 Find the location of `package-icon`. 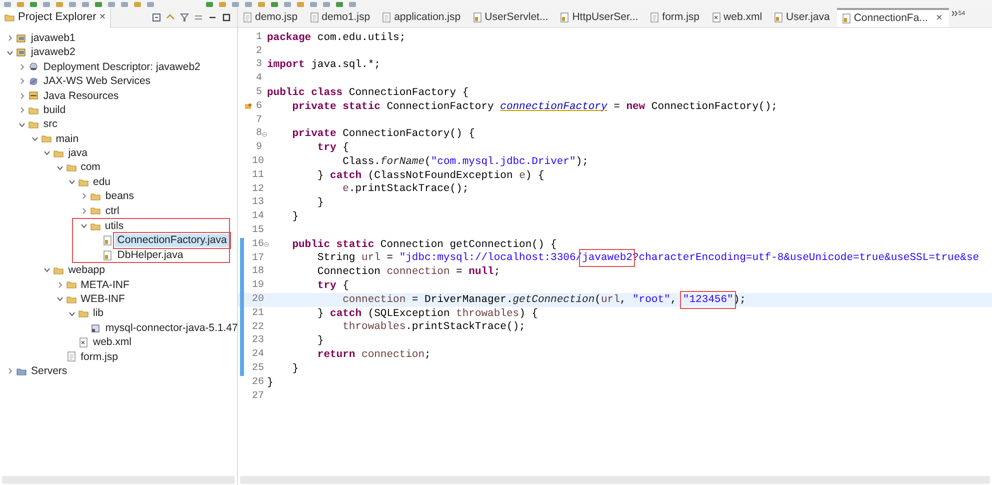

package-icon is located at coordinates (34, 96).